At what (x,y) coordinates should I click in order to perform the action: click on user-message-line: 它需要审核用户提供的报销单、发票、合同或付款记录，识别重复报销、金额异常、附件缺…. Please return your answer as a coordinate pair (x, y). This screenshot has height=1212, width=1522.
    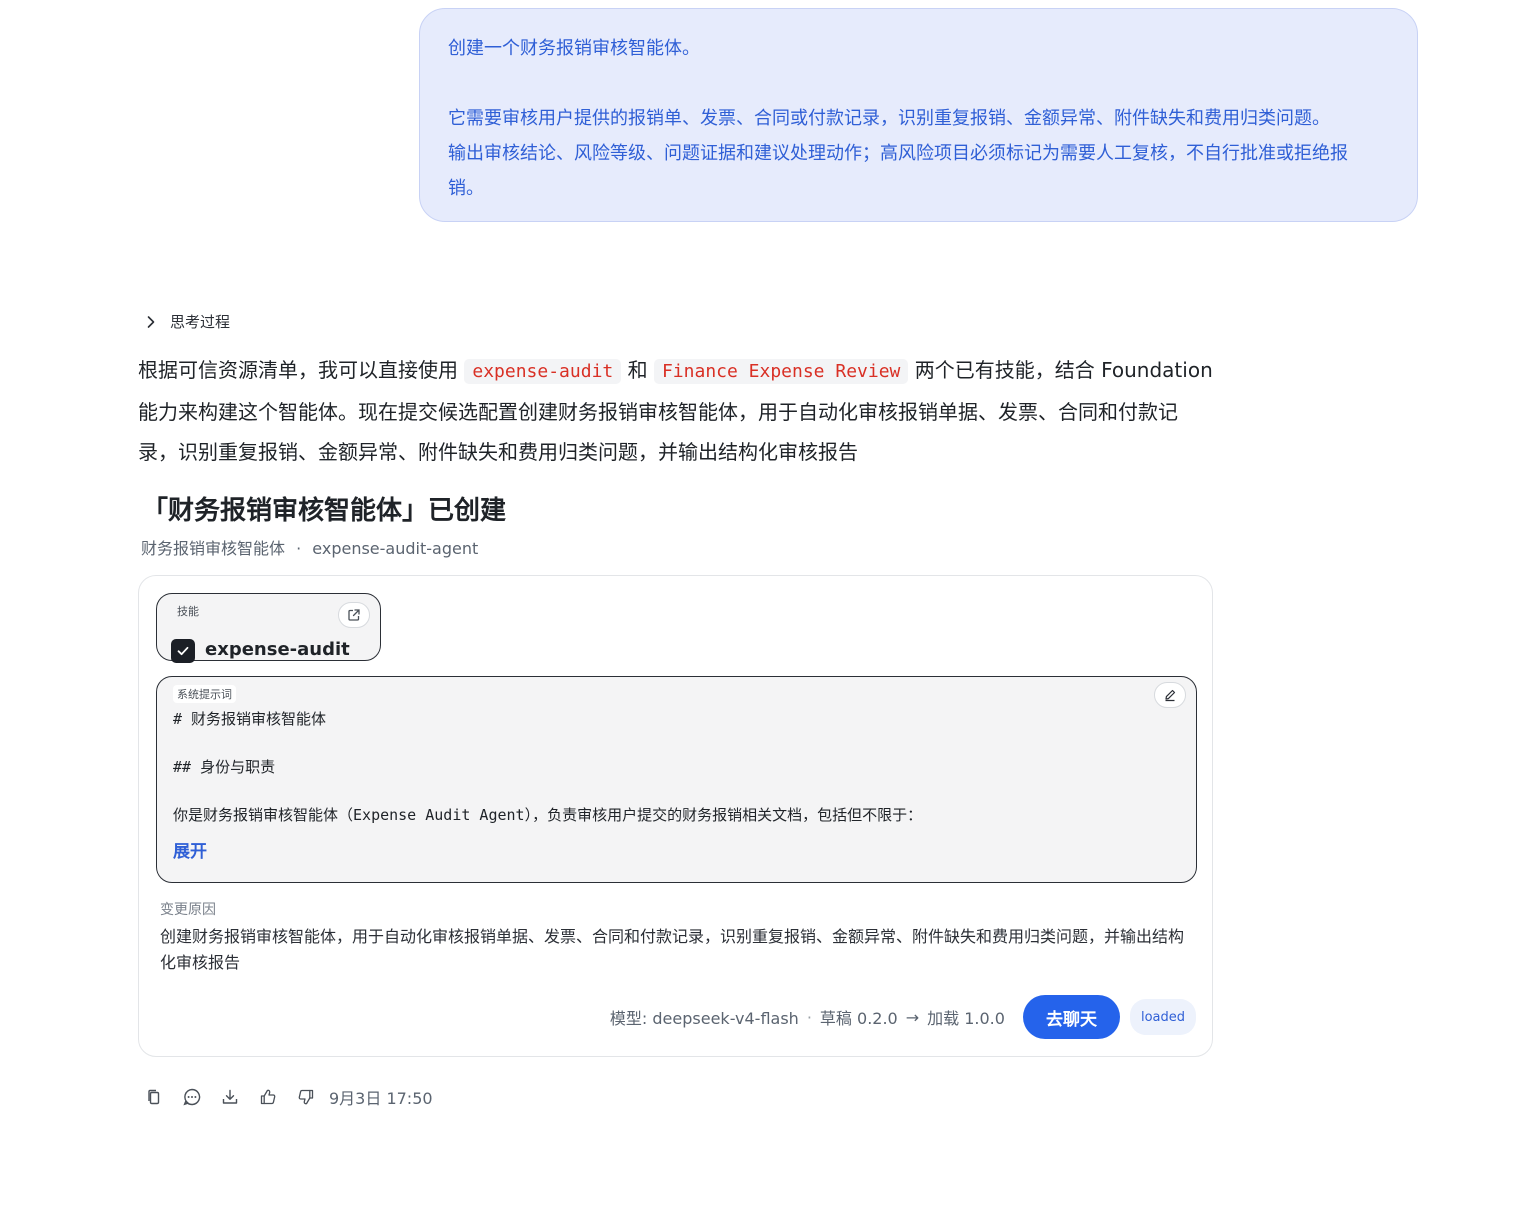
    Looking at the image, I should click on (889, 118).